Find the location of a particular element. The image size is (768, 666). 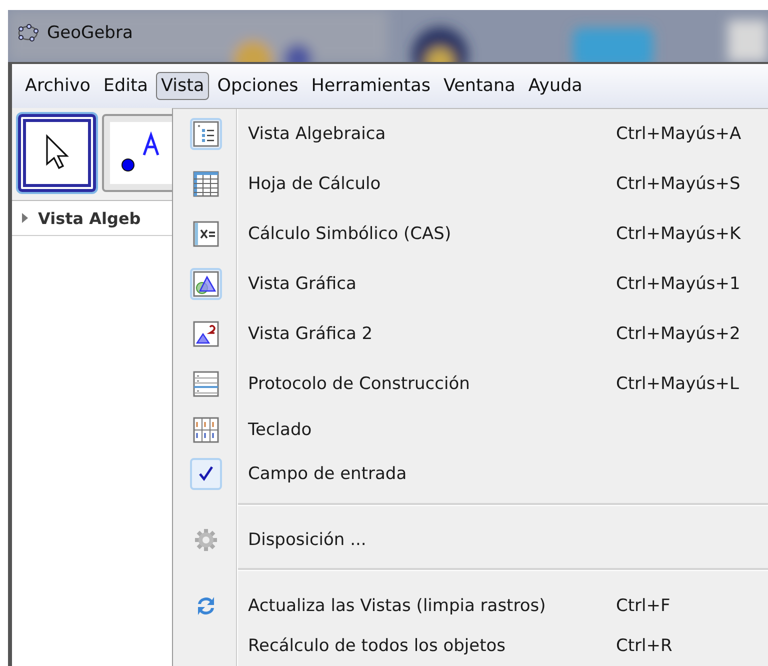

panel-header: Vista Algeb is located at coordinates (89, 218).